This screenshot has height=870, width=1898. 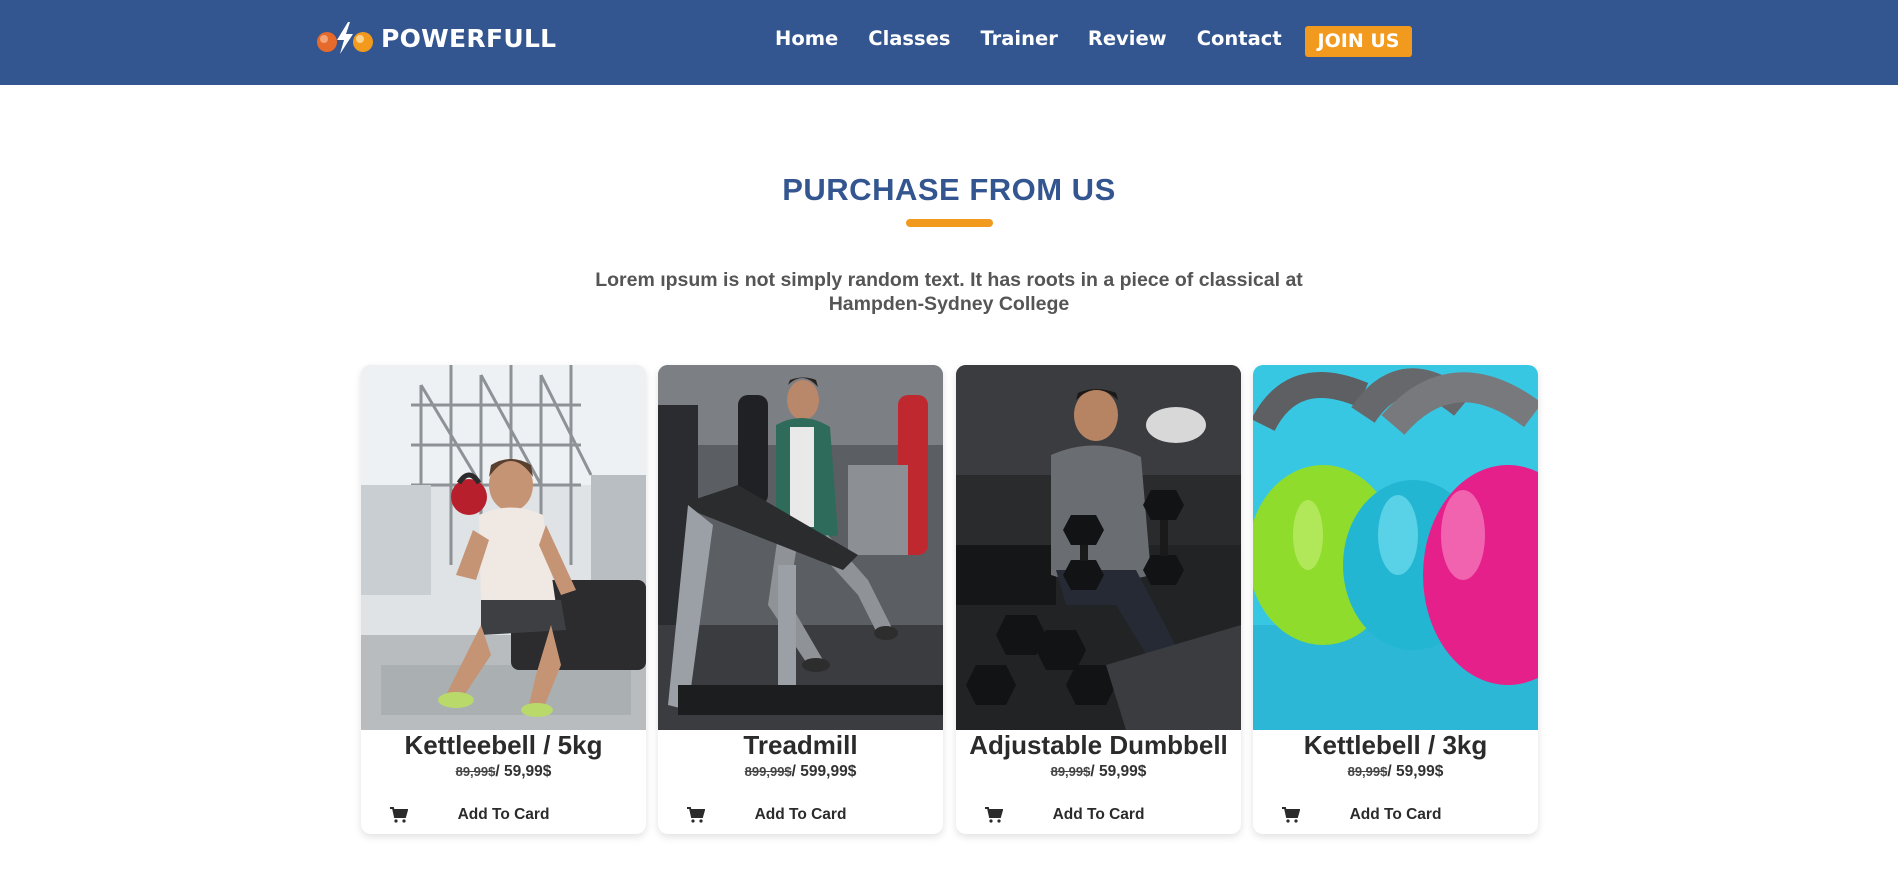 I want to click on nav-trainer: Trainer, so click(x=1018, y=38).